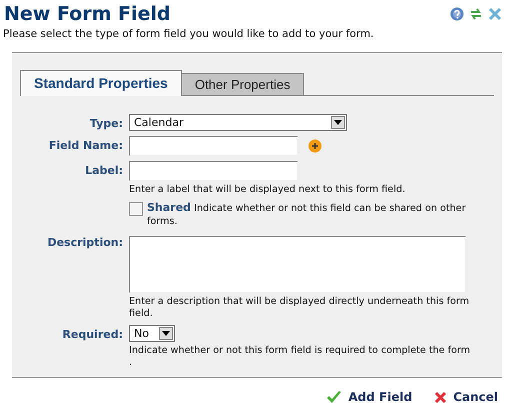 The image size is (516, 403). Describe the element at coordinates (84, 243) in the screenshot. I see `field-label: Description:` at that location.